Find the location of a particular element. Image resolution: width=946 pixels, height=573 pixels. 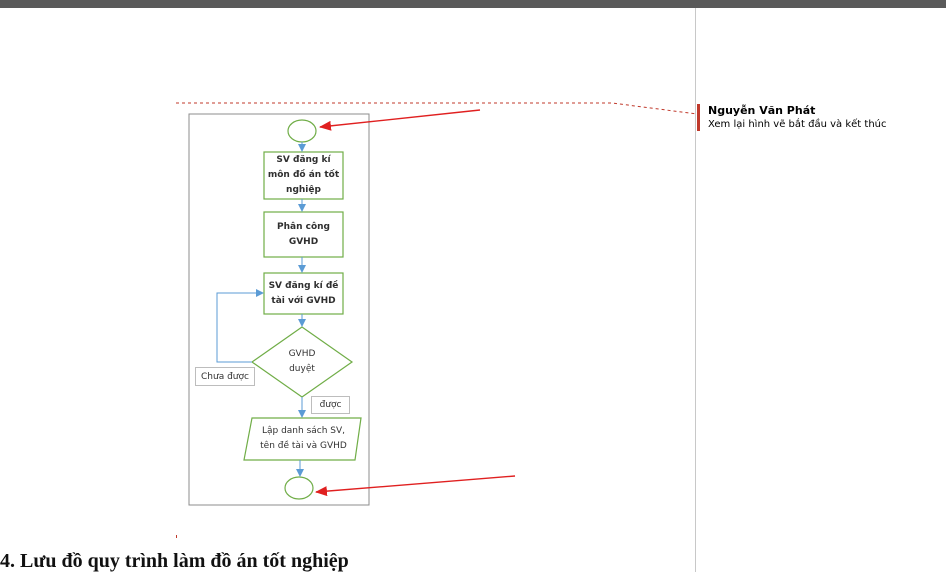

comment-text: Xem lại hình vẽ bắt đầu và kết thúc is located at coordinates (797, 124).